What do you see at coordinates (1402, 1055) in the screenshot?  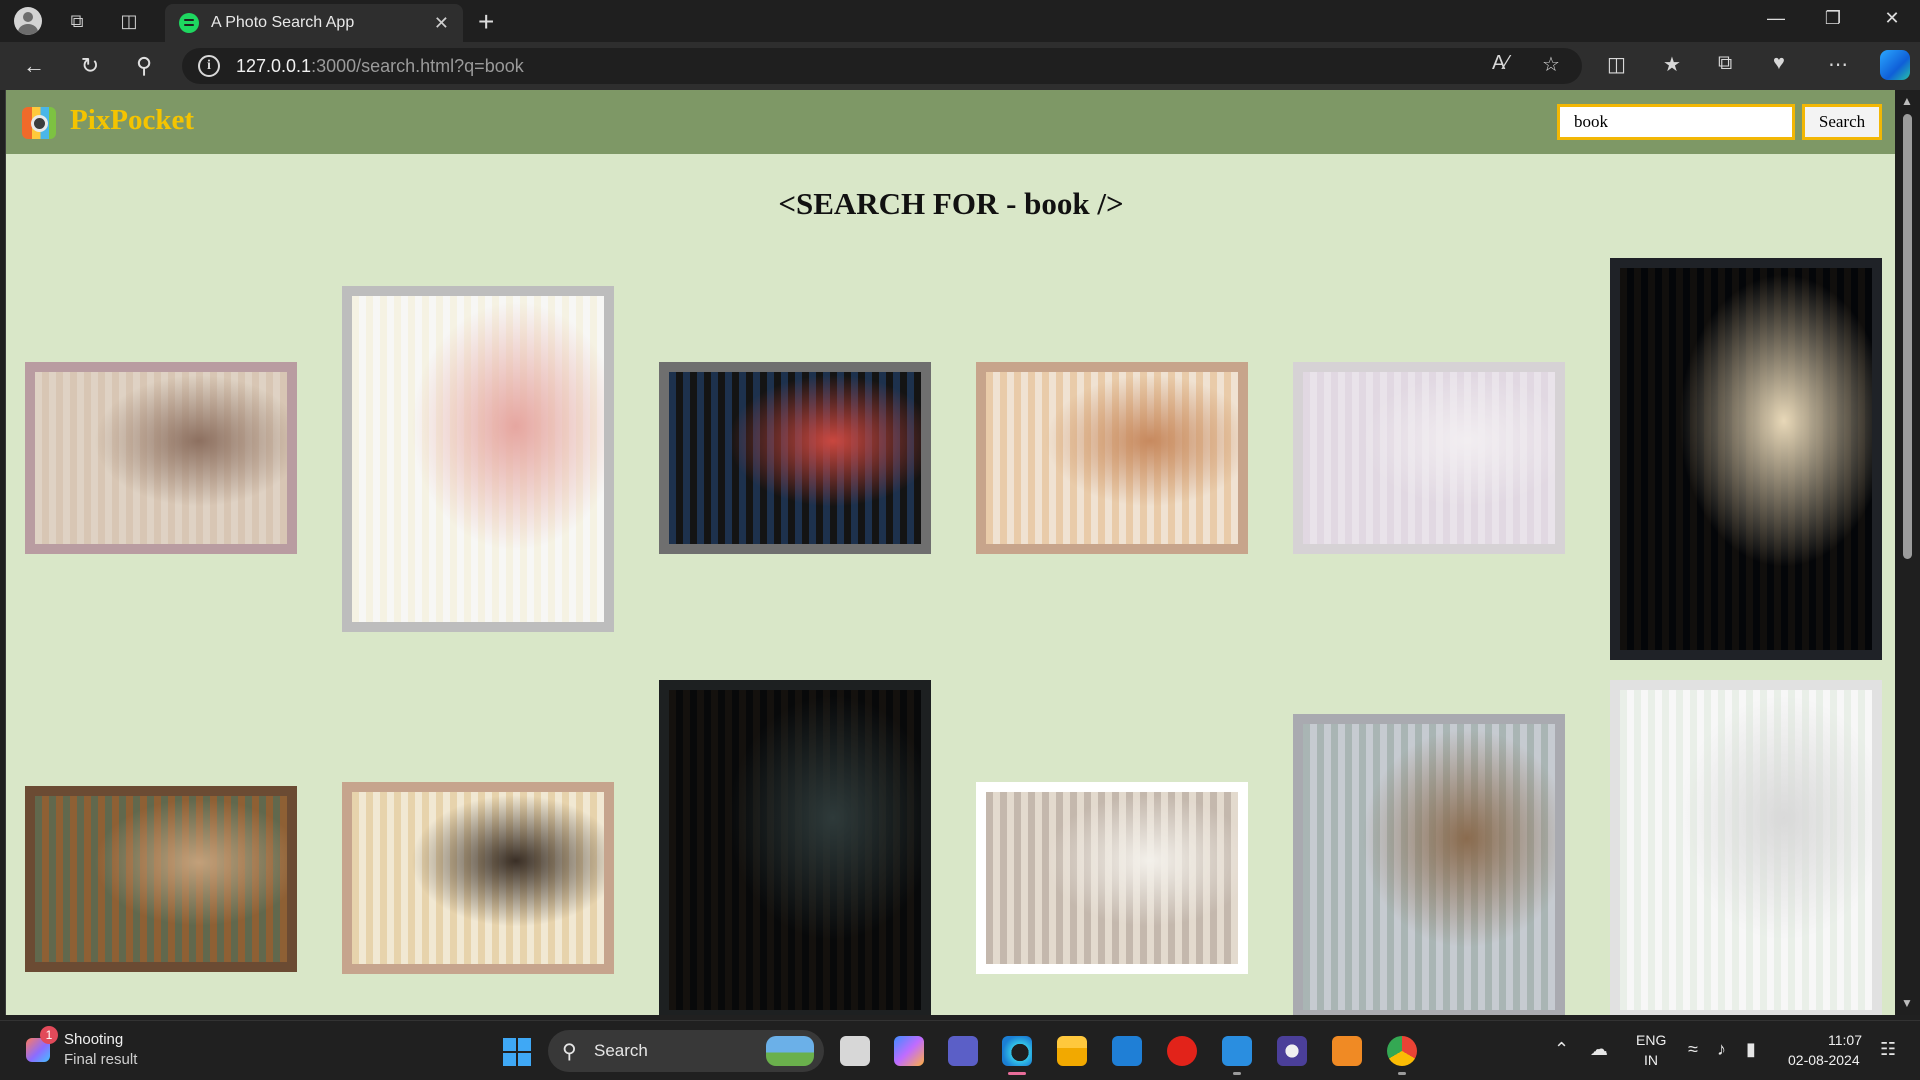 I see `chrome-icon` at bounding box center [1402, 1055].